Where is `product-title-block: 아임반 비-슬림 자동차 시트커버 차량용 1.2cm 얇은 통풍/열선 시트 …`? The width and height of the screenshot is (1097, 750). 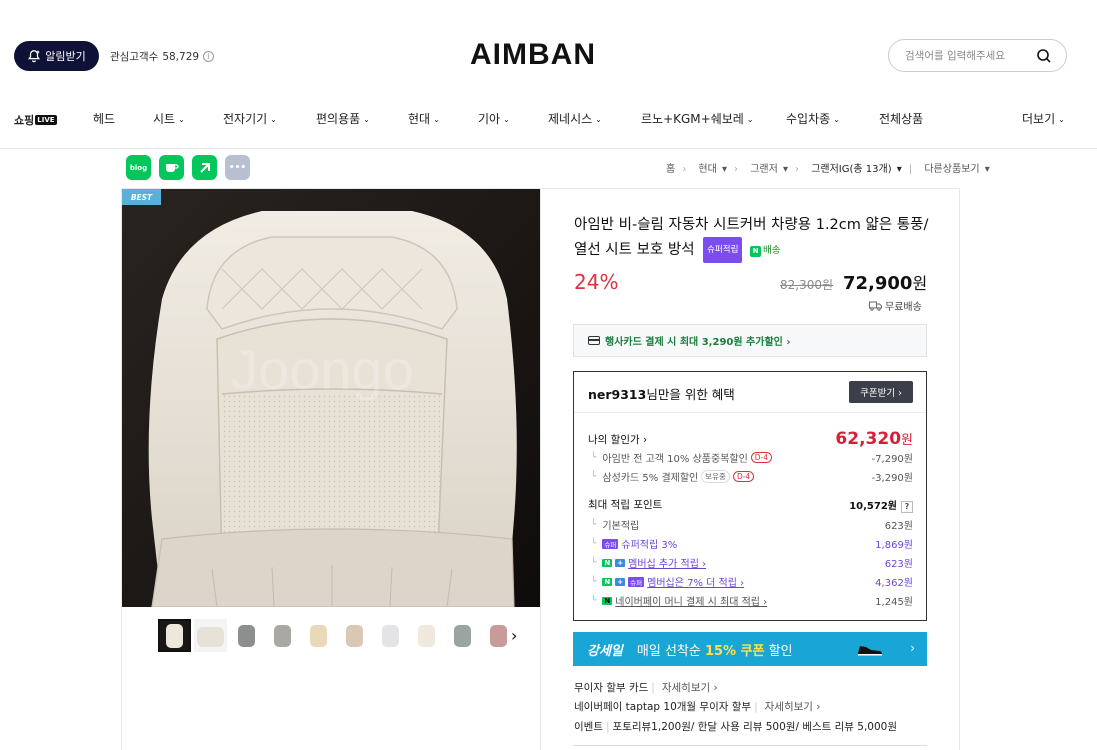
product-title-block: 아임반 비-슬림 자동차 시트커버 차량용 1.2cm 얇은 통풍/열선 시트 … is located at coordinates (754, 238).